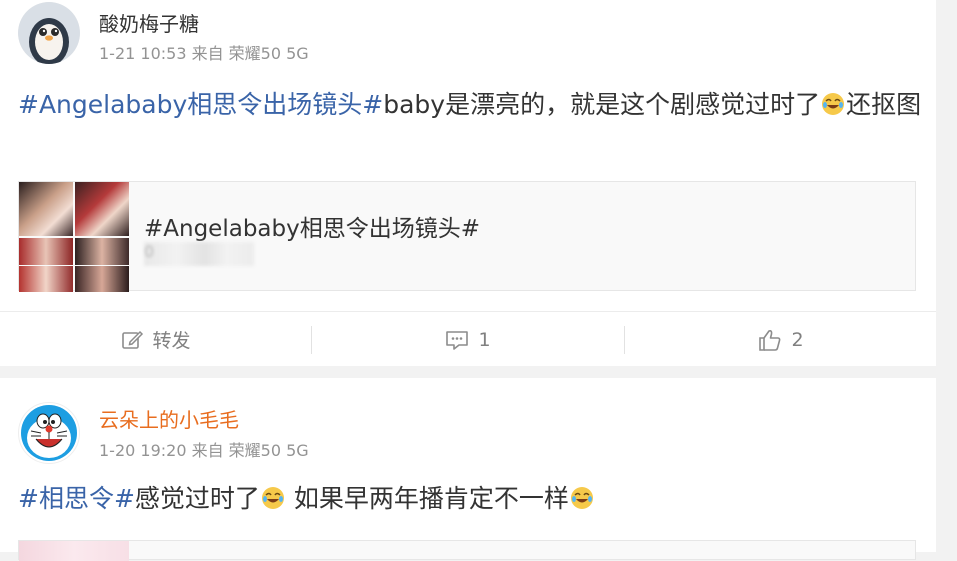 Image resolution: width=957 pixels, height=561 pixels. I want to click on post-text: 感觉过时了, so click(197, 498).